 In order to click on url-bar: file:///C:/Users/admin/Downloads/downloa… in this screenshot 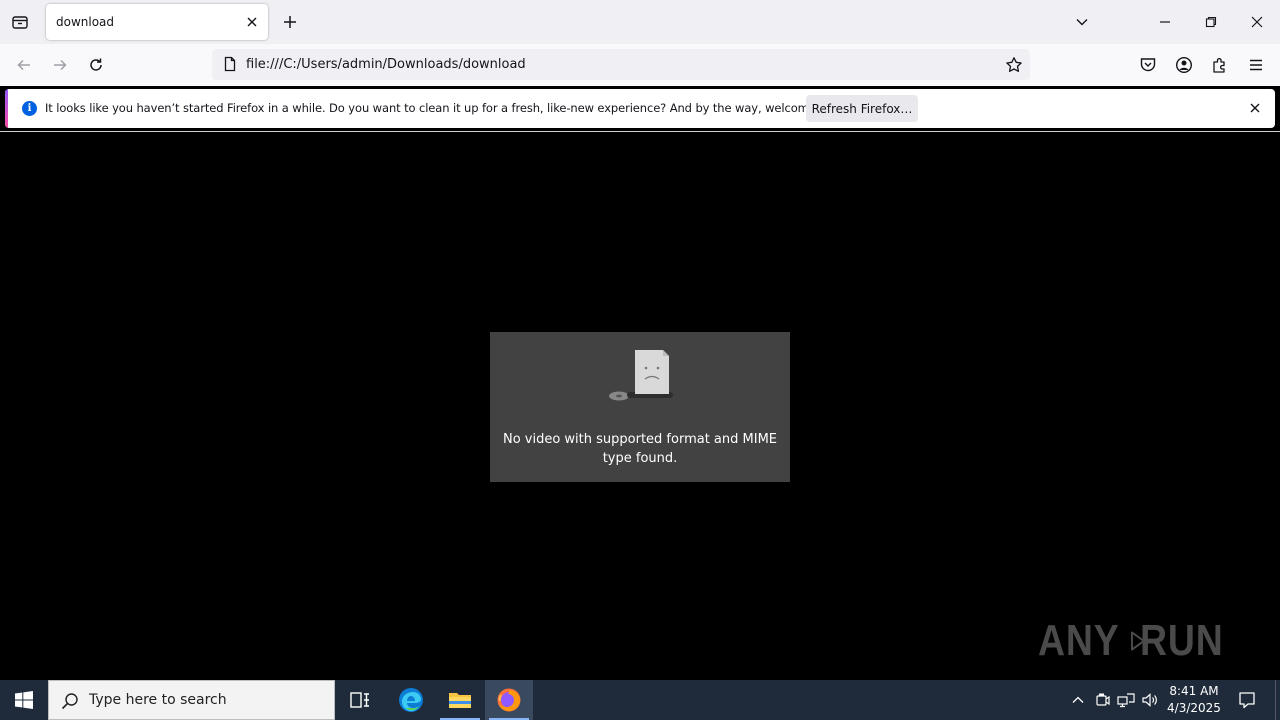, I will do `click(621, 64)`.